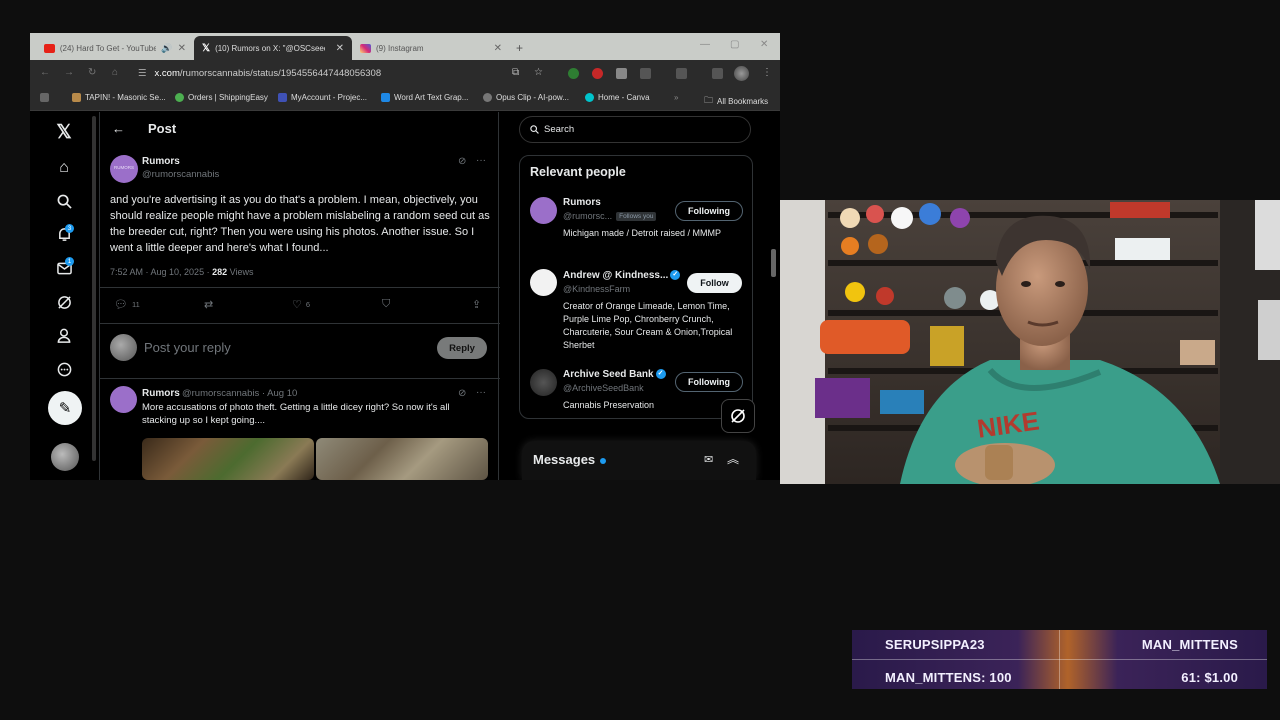  What do you see at coordinates (187, 347) in the screenshot?
I see `reply-input: Post your reply` at bounding box center [187, 347].